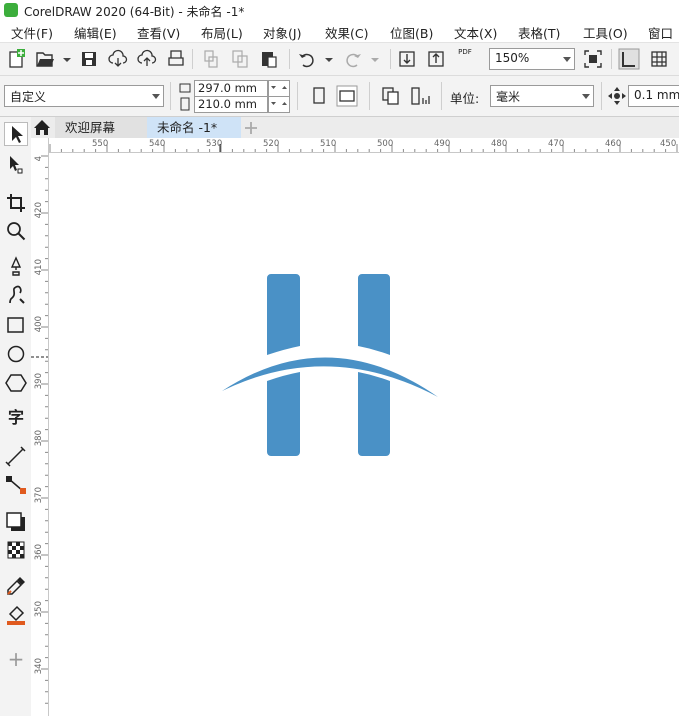 This screenshot has width=679, height=716. Describe the element at coordinates (420, 96) in the screenshot. I see `current-page-icon` at that location.